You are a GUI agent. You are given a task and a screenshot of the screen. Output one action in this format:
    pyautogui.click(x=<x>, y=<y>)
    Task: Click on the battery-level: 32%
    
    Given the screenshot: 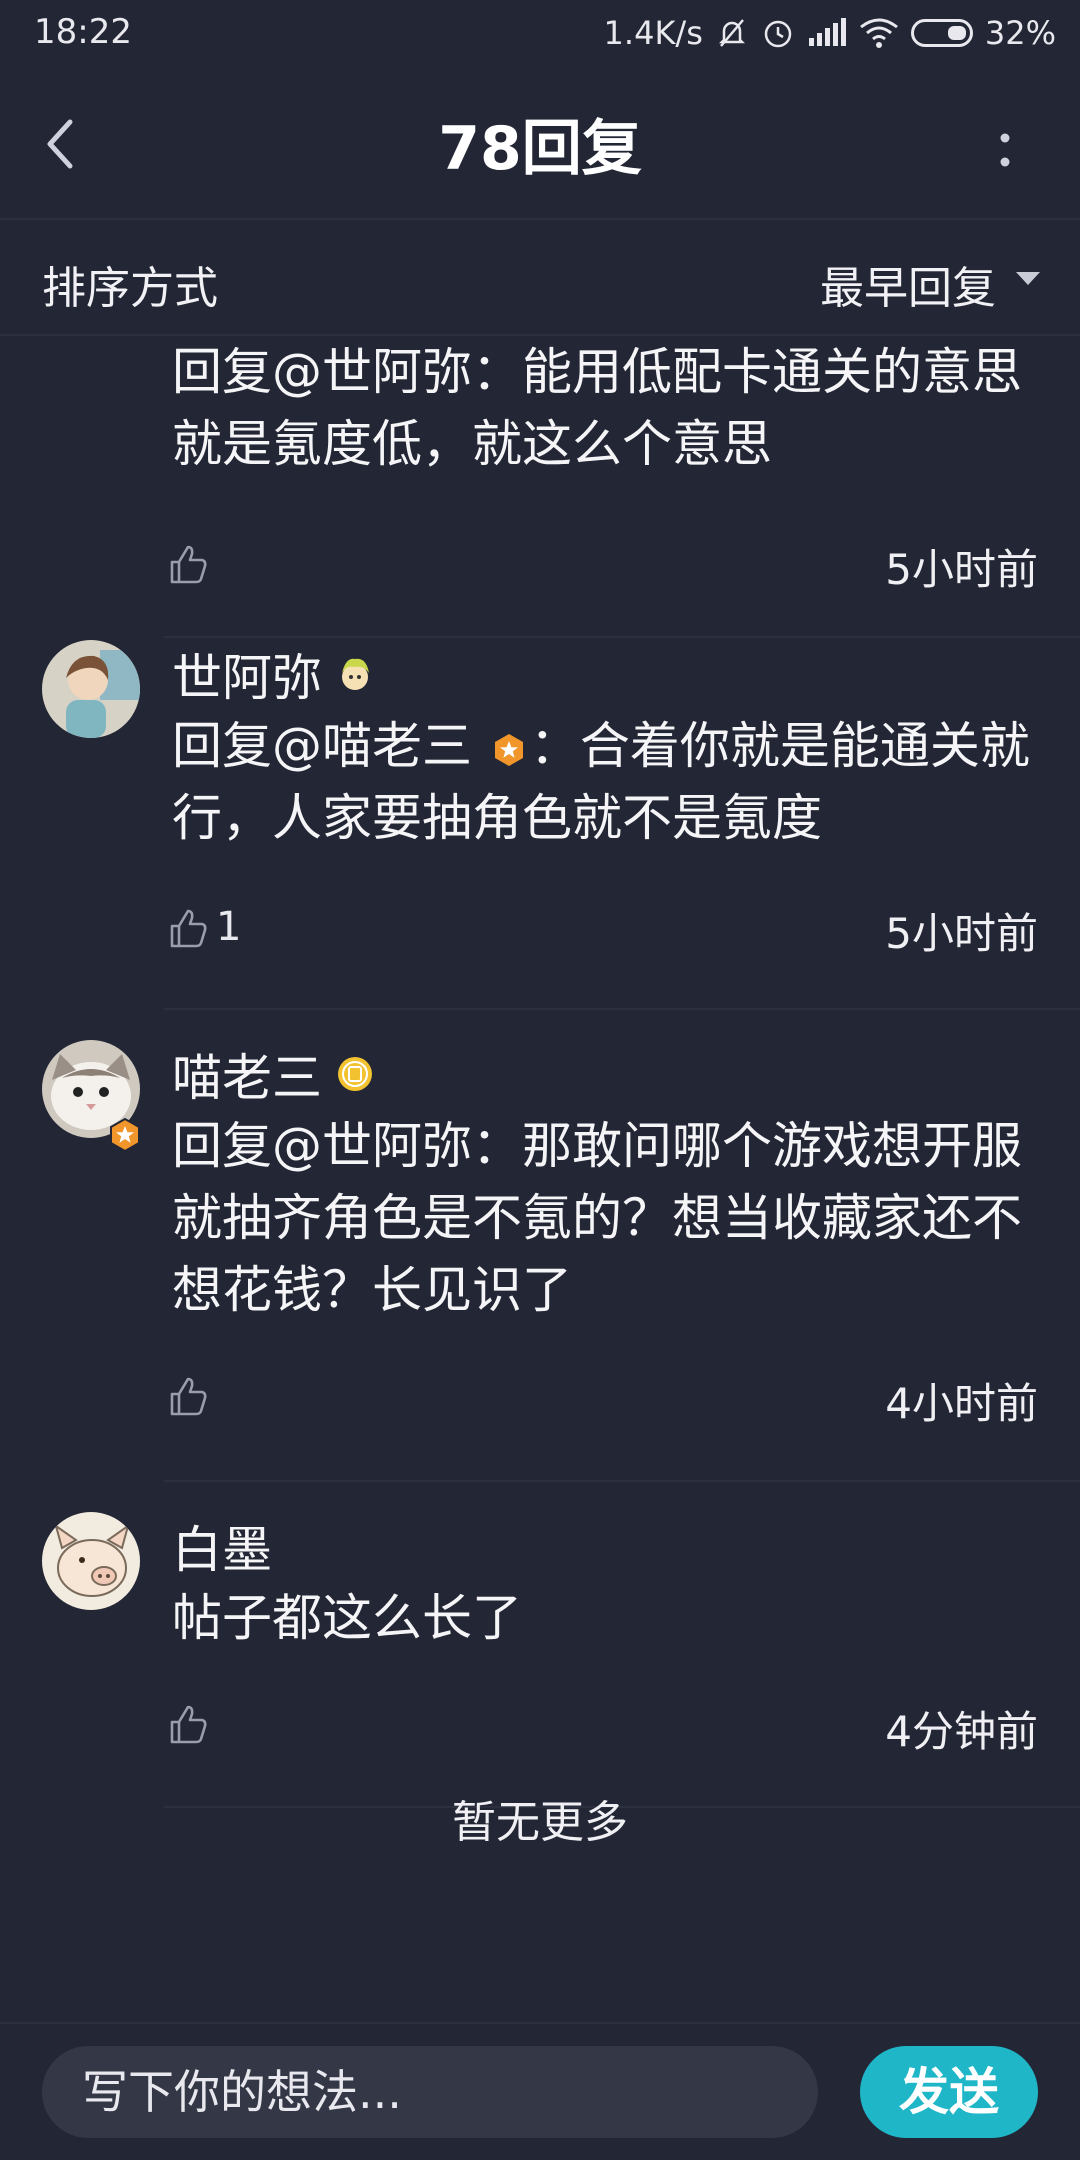 What is the action you would take?
    pyautogui.click(x=1020, y=33)
    